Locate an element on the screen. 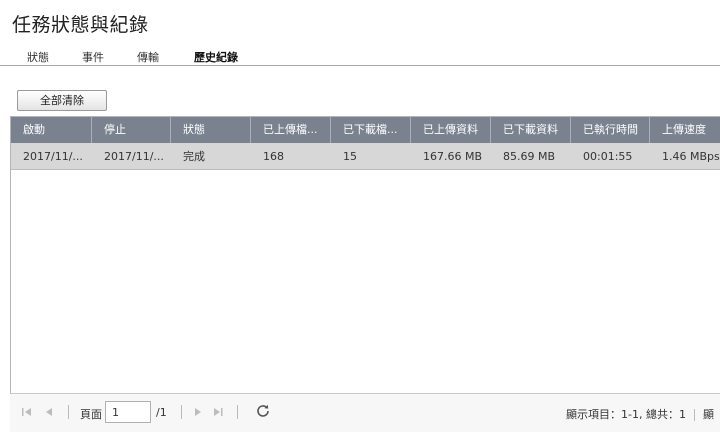  page-number-input is located at coordinates (128, 412).